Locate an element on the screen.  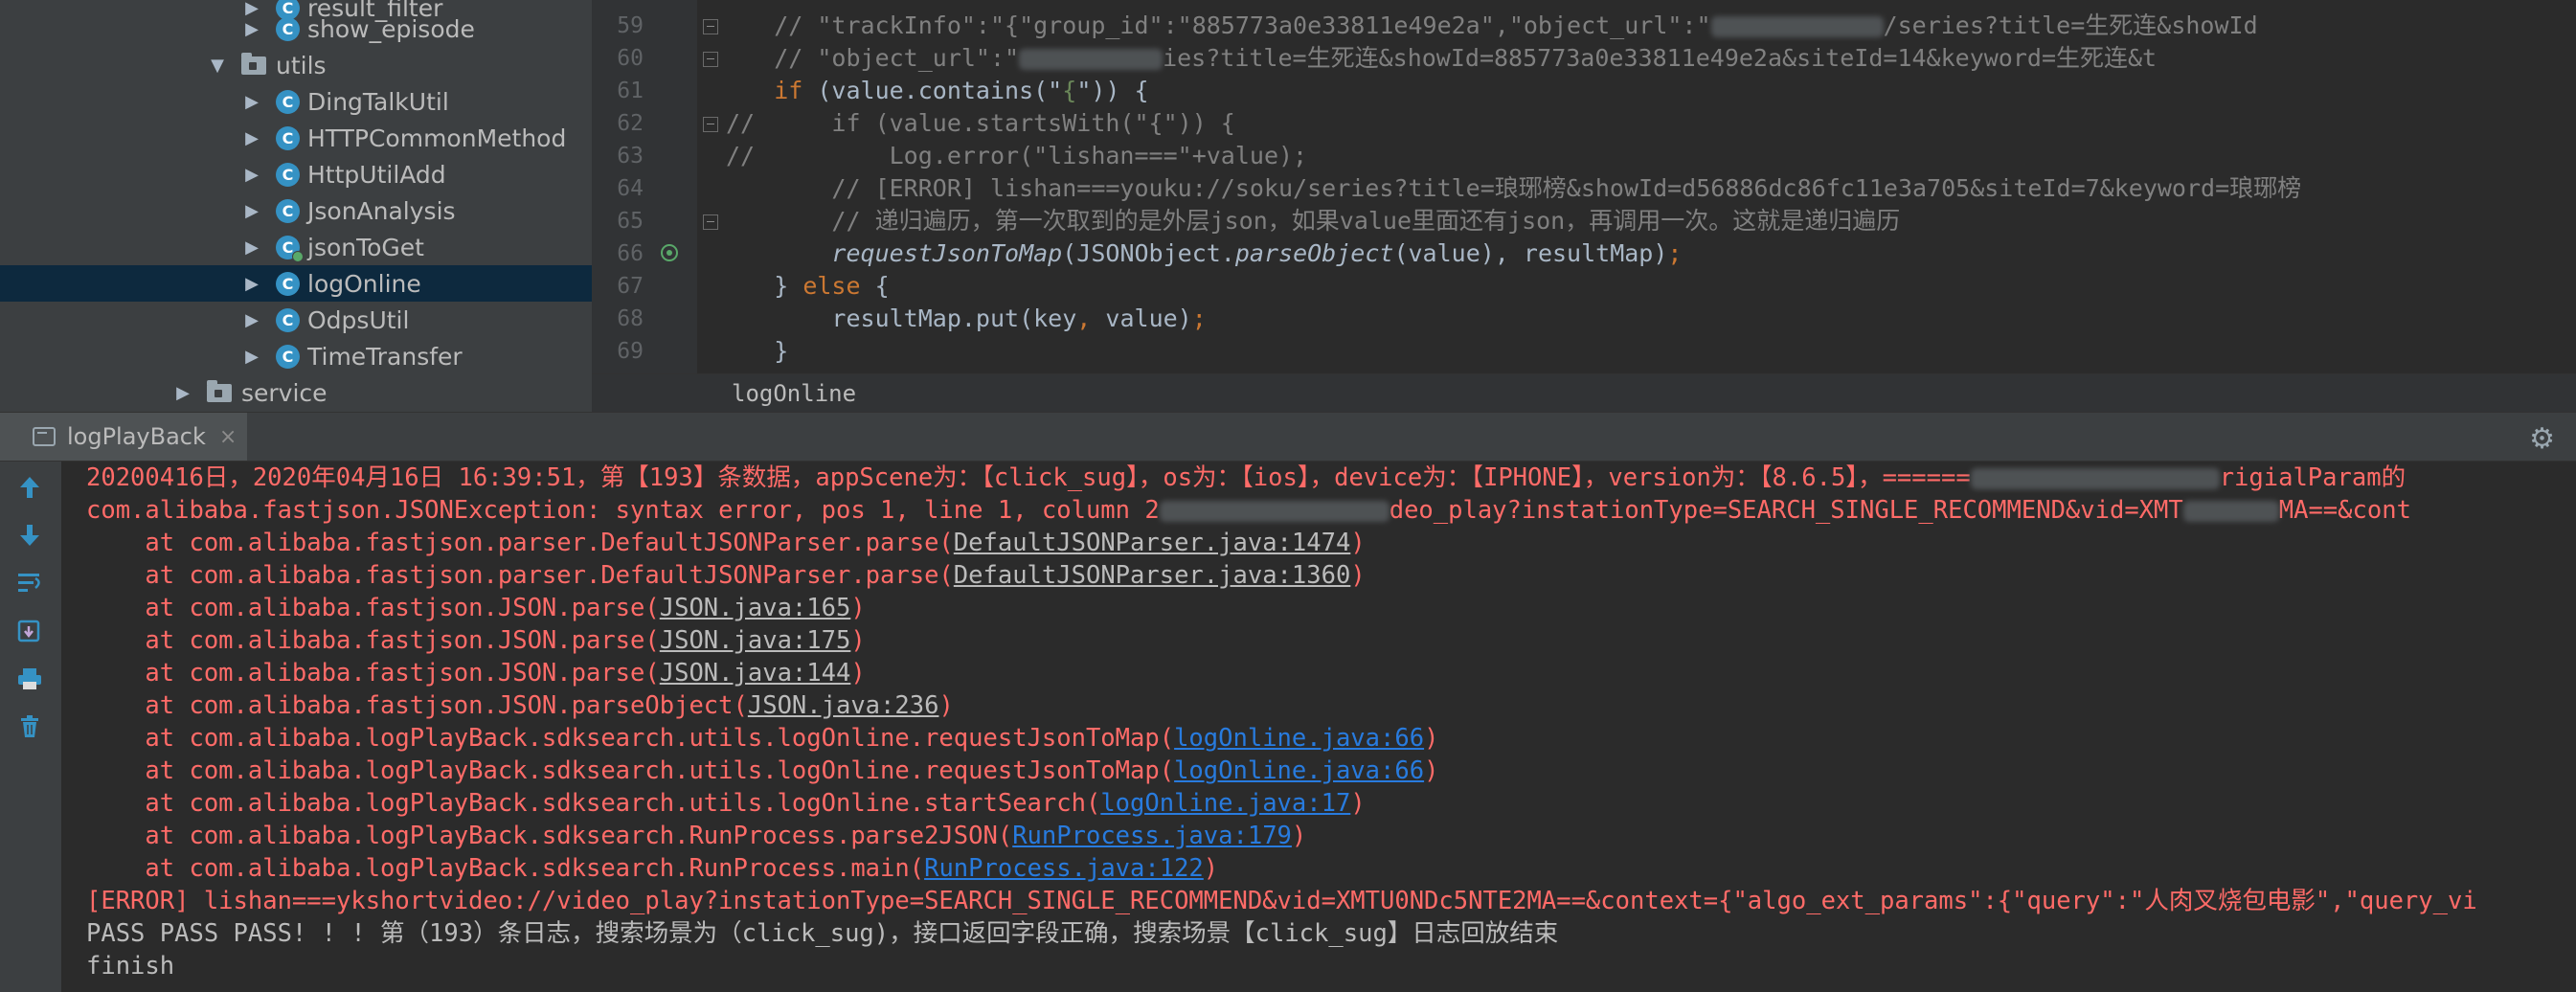
code-line-67: } else { is located at coordinates (802, 287).